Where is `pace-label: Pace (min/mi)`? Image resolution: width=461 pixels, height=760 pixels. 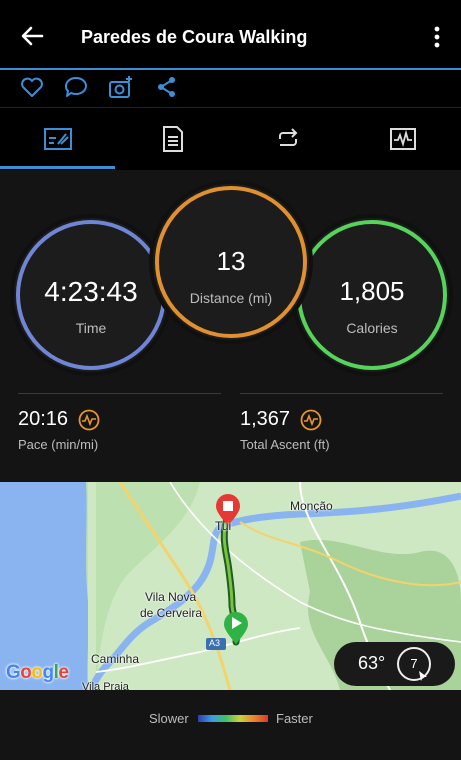
pace-label: Pace (min/mi) is located at coordinates (58, 444).